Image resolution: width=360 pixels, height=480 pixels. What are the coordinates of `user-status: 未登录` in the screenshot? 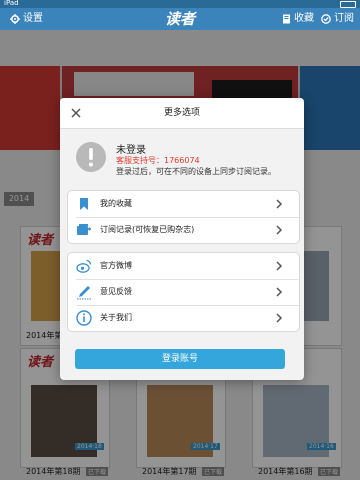 It's located at (131, 150).